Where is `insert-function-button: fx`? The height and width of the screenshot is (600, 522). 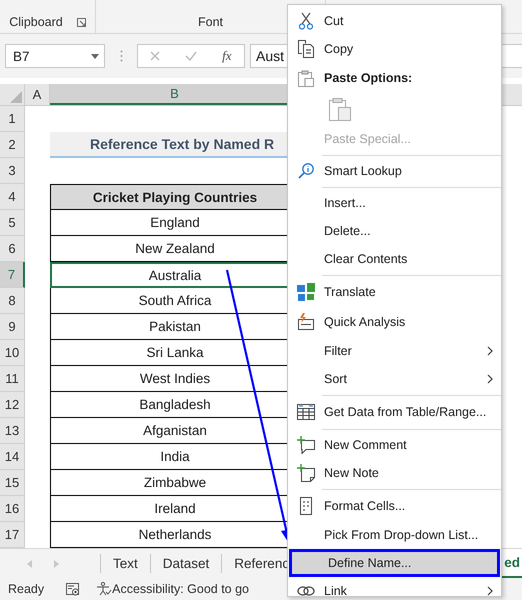
insert-function-button: fx is located at coordinates (227, 56).